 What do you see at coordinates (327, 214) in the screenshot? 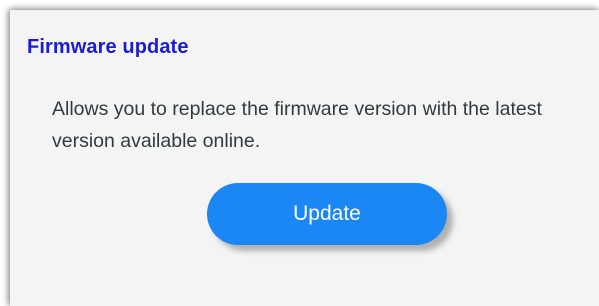
I see `update-button: Update` at bounding box center [327, 214].